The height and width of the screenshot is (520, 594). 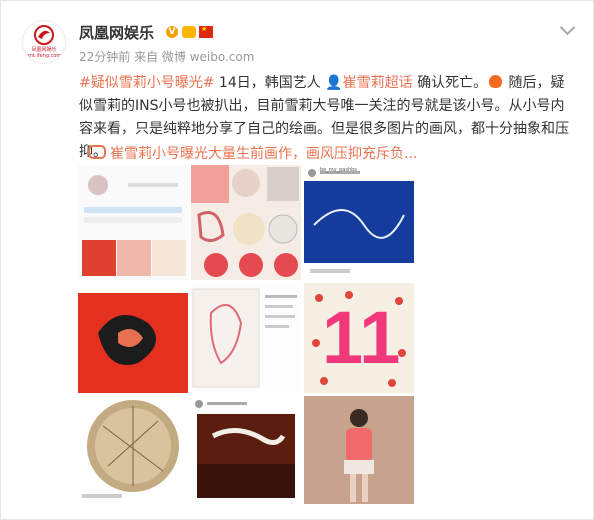 I want to click on avatar-caption: 凤凰网娱乐 ent.ifeng.com, so click(x=44, y=53).